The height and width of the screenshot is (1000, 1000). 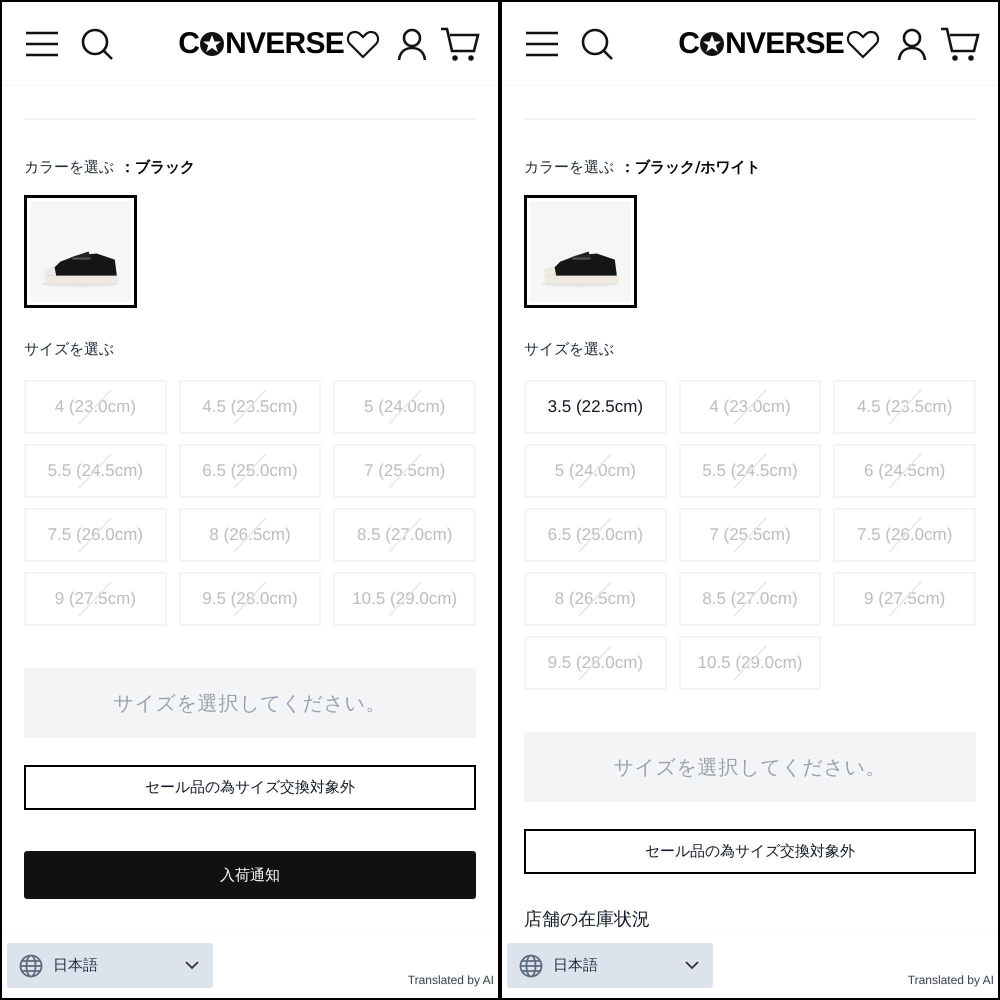 I want to click on color-value: ：ブラック/ホワイト, so click(x=690, y=167).